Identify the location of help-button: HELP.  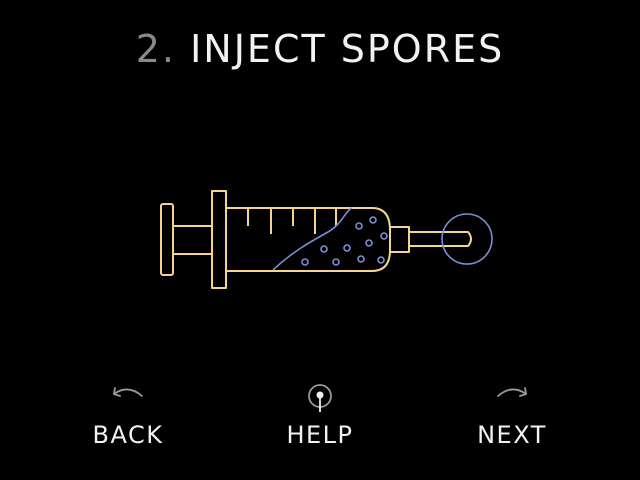
(320, 418).